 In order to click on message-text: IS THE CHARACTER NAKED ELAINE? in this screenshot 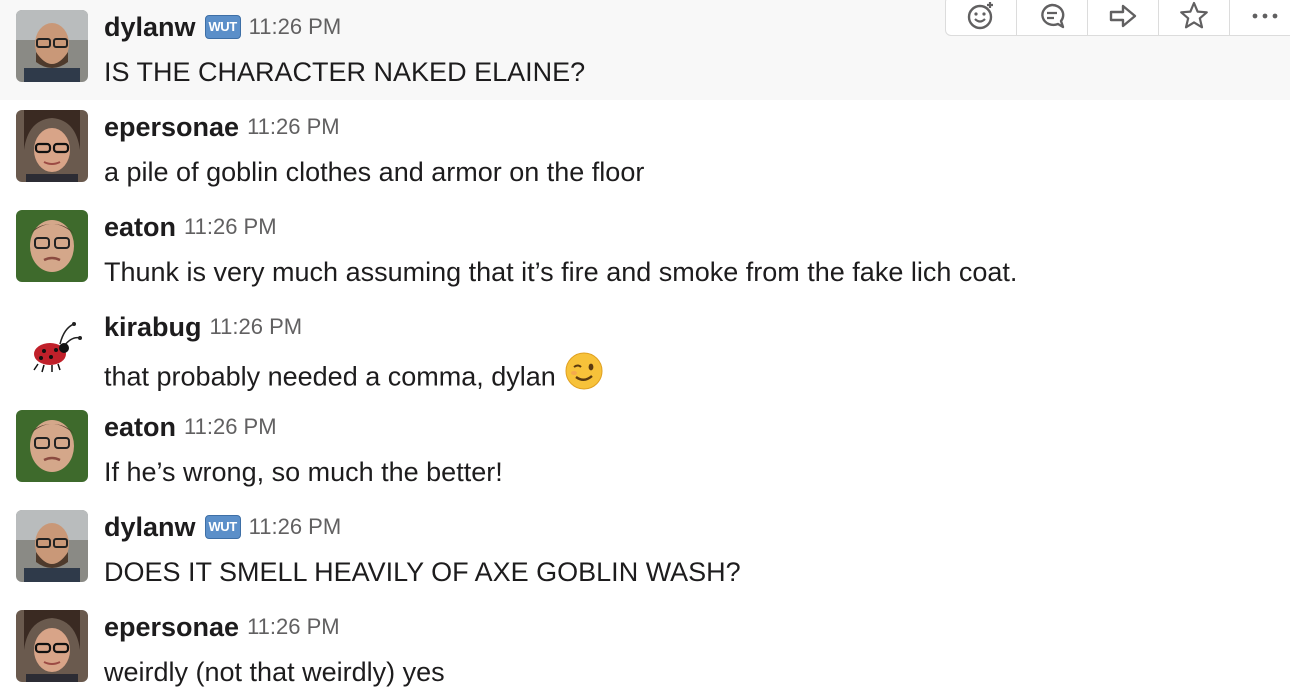, I will do `click(345, 72)`.